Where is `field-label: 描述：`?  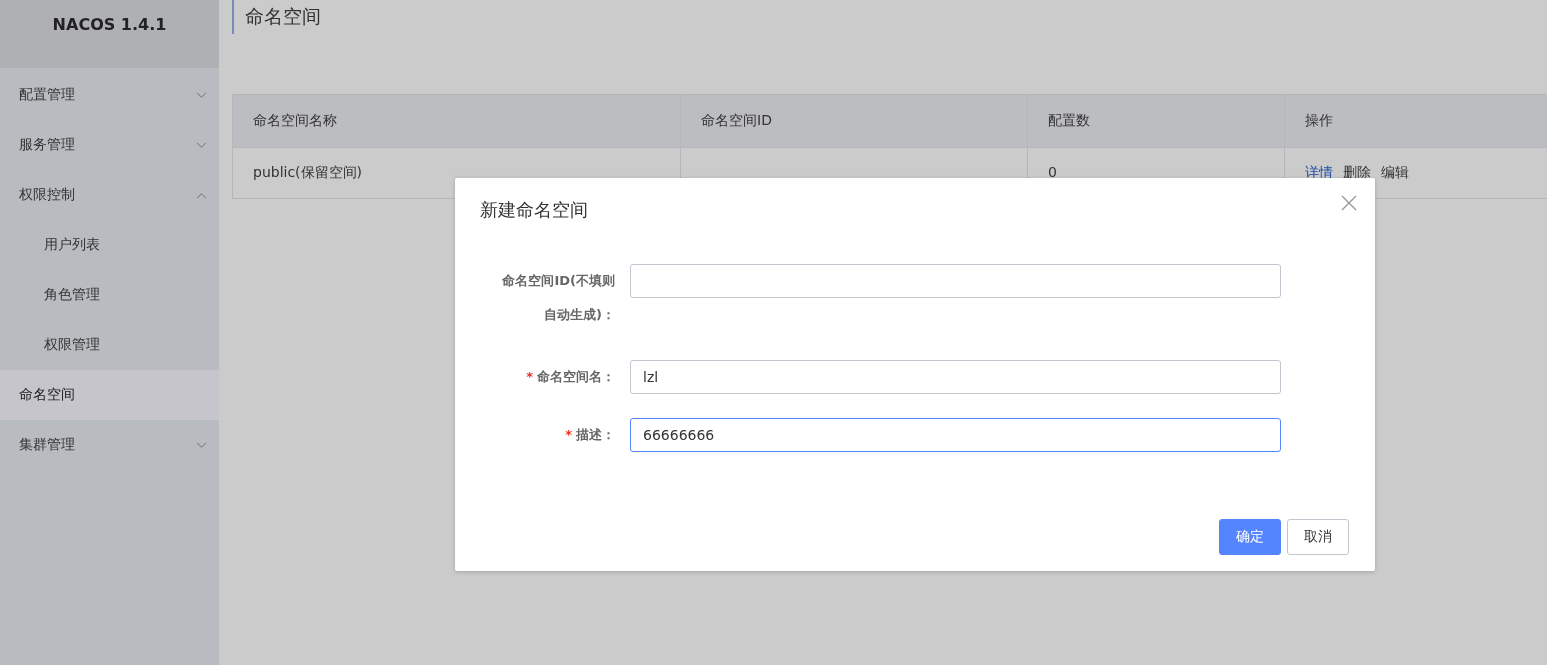
field-label: 描述： is located at coordinates (595, 435).